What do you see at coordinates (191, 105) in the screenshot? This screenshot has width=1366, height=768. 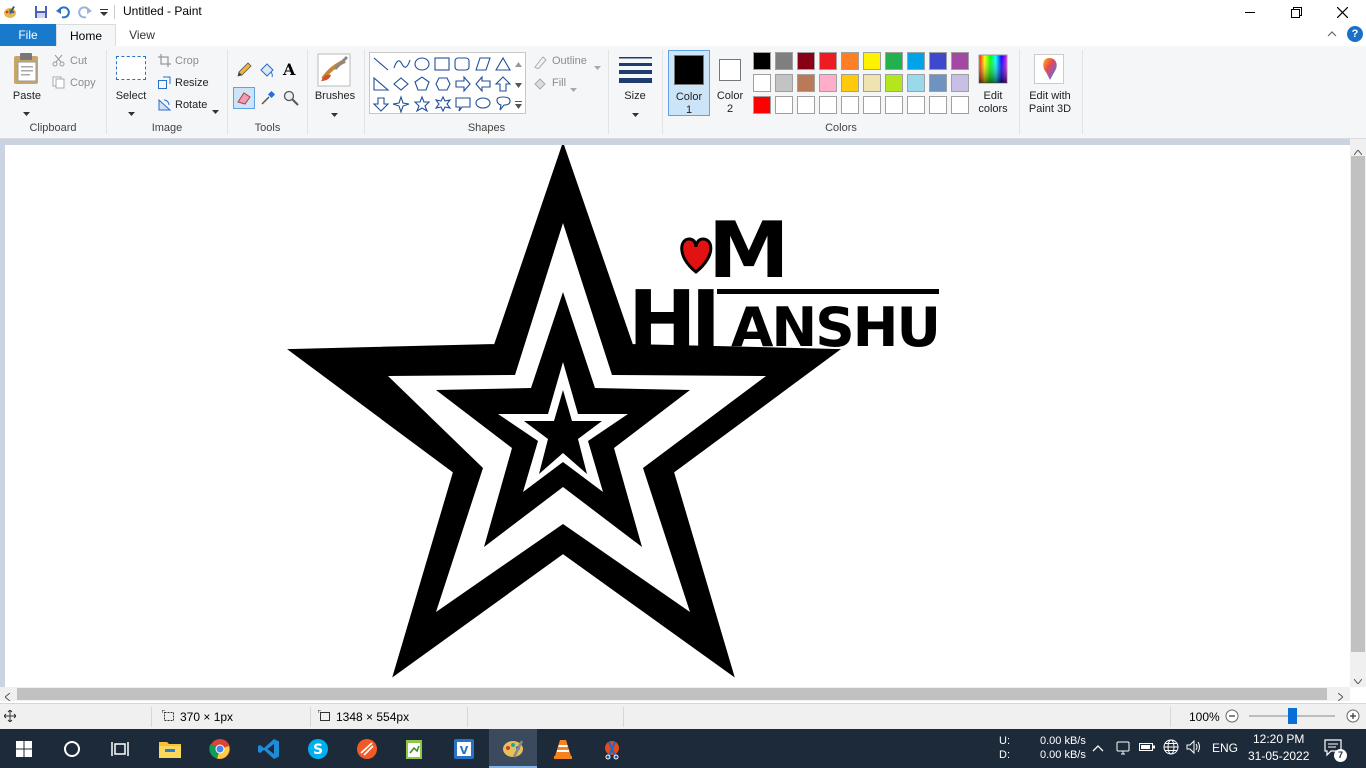 I see `rotate-button: Rotate` at bounding box center [191, 105].